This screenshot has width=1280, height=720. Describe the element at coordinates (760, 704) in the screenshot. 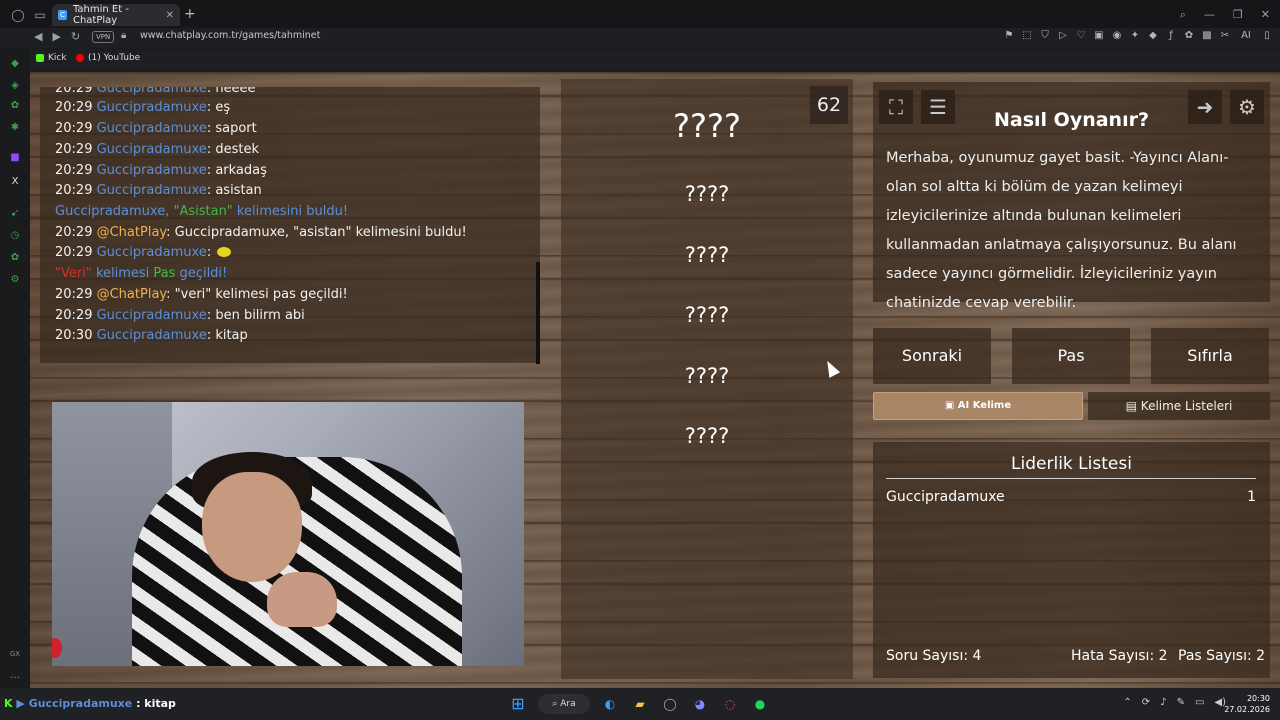

I see `spotify-icon: ●` at that location.